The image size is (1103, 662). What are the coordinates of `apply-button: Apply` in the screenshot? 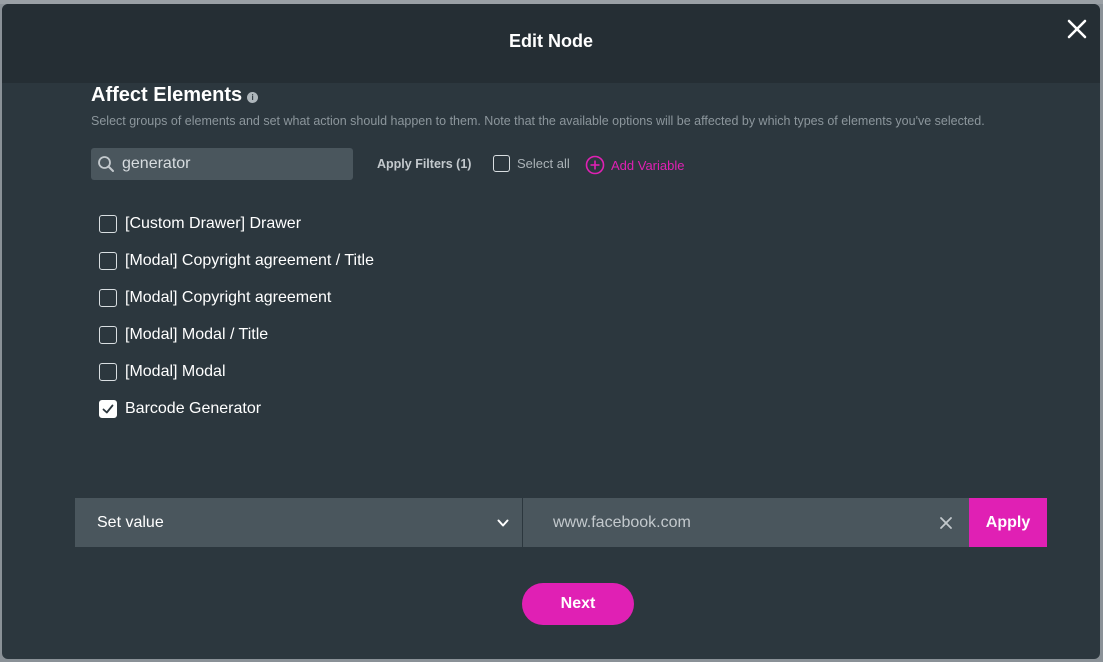 It's located at (1008, 522).